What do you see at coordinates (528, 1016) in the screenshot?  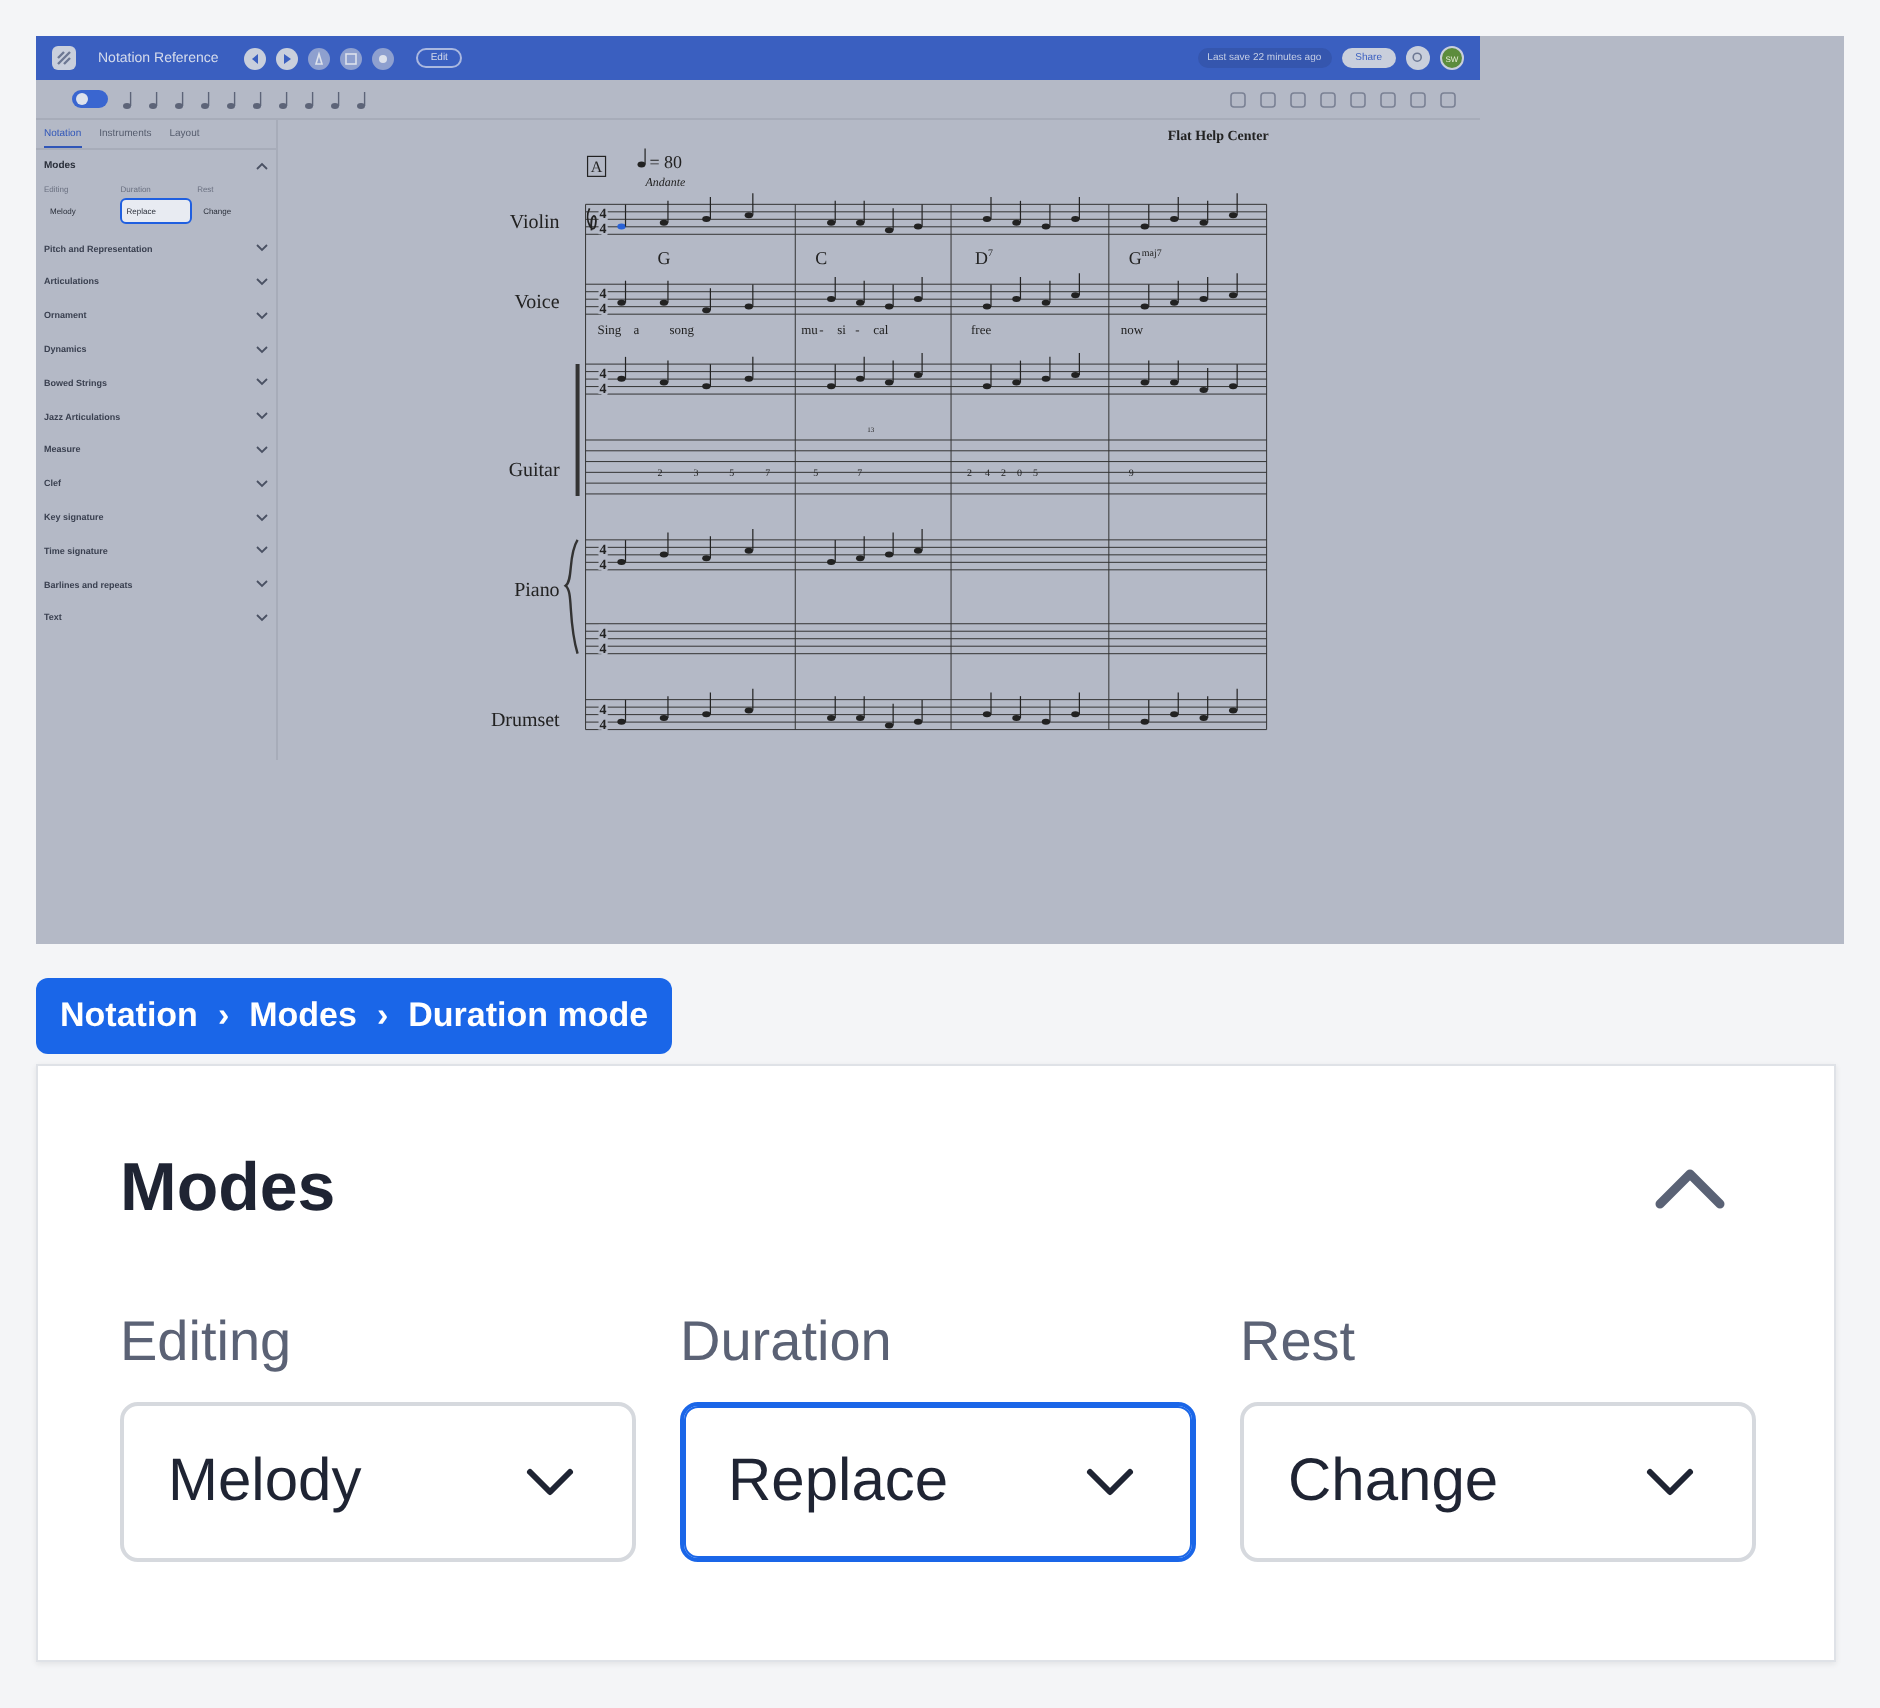 I see `breadcrumb-item: Duration mode` at bounding box center [528, 1016].